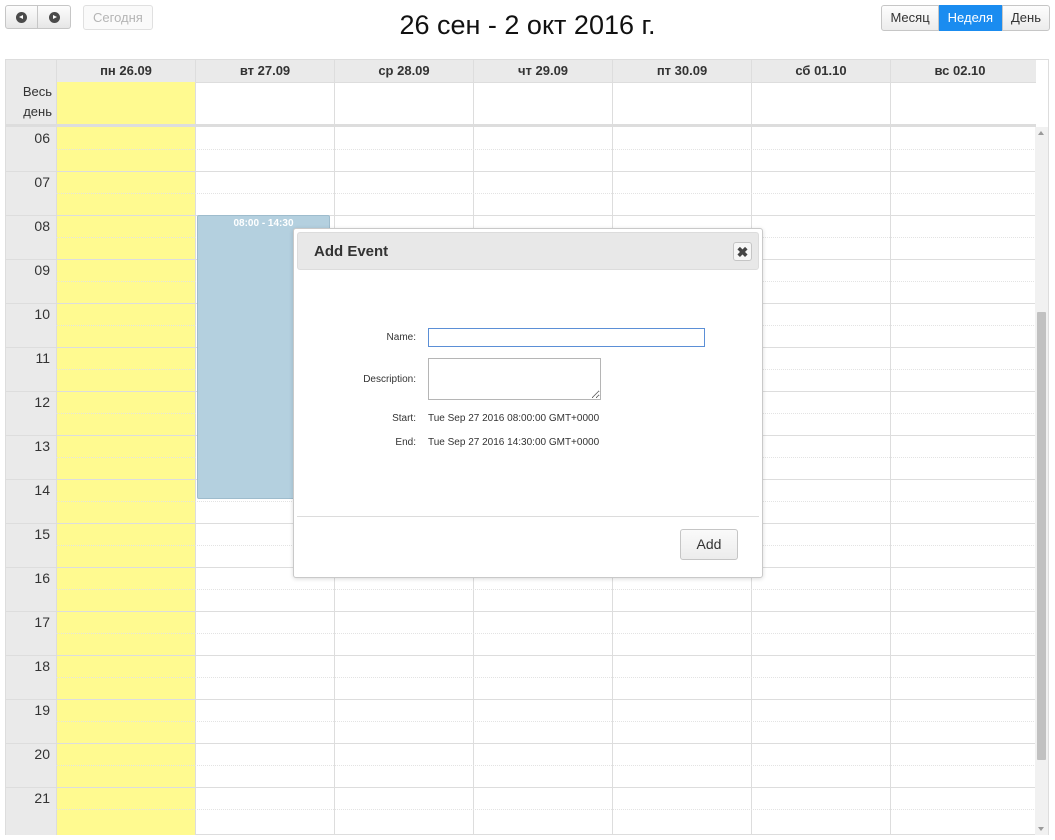 The image size is (1055, 840). Describe the element at coordinates (37, 111) in the screenshot. I see `all-day-label-line2: день` at that location.